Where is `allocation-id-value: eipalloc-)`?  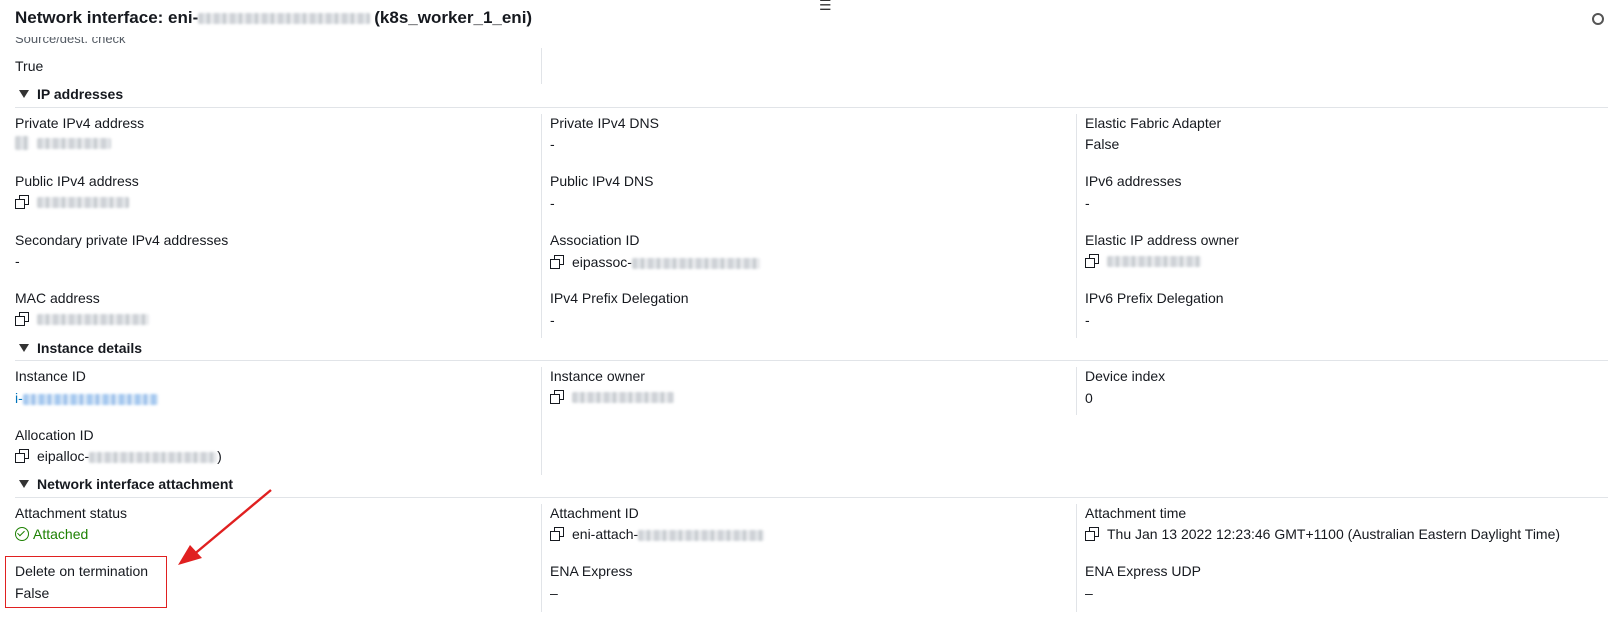
allocation-id-value: eipalloc-) is located at coordinates (118, 456).